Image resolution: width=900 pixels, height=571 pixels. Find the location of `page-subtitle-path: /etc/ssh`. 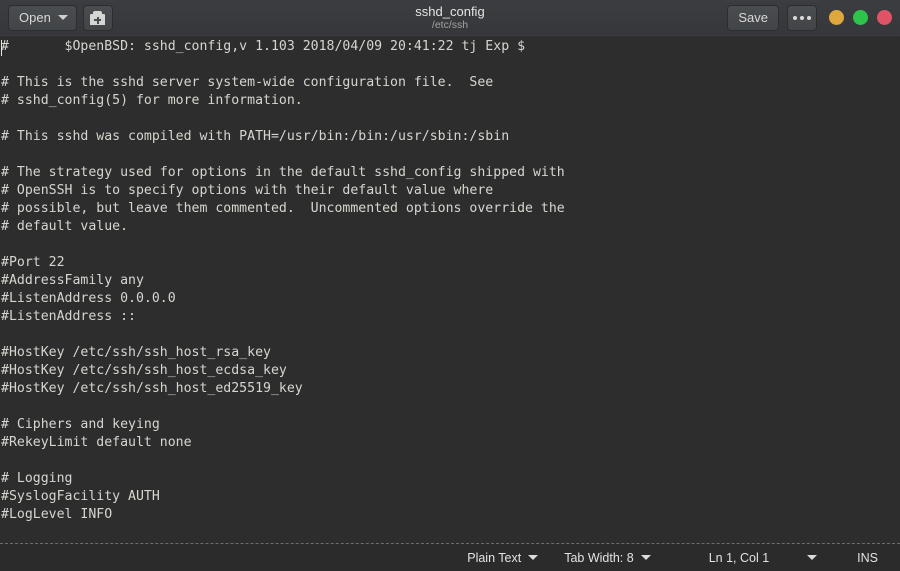

page-subtitle-path: /etc/ssh is located at coordinates (450, 25).